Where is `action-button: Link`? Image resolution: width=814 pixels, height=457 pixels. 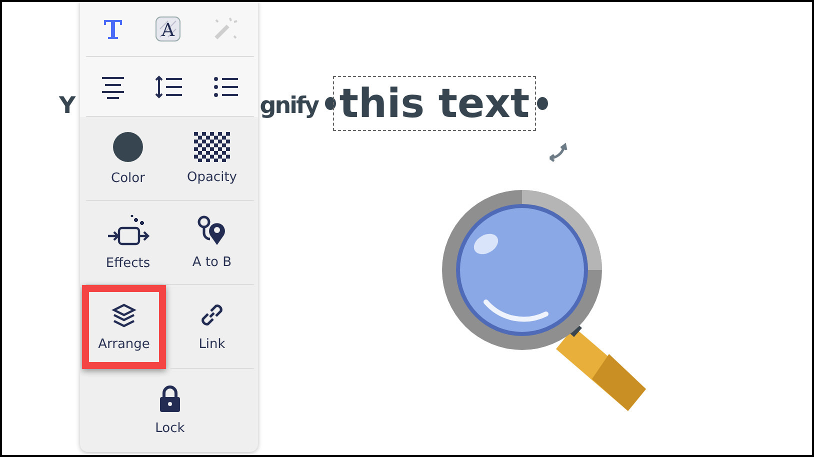 action-button: Link is located at coordinates (212, 327).